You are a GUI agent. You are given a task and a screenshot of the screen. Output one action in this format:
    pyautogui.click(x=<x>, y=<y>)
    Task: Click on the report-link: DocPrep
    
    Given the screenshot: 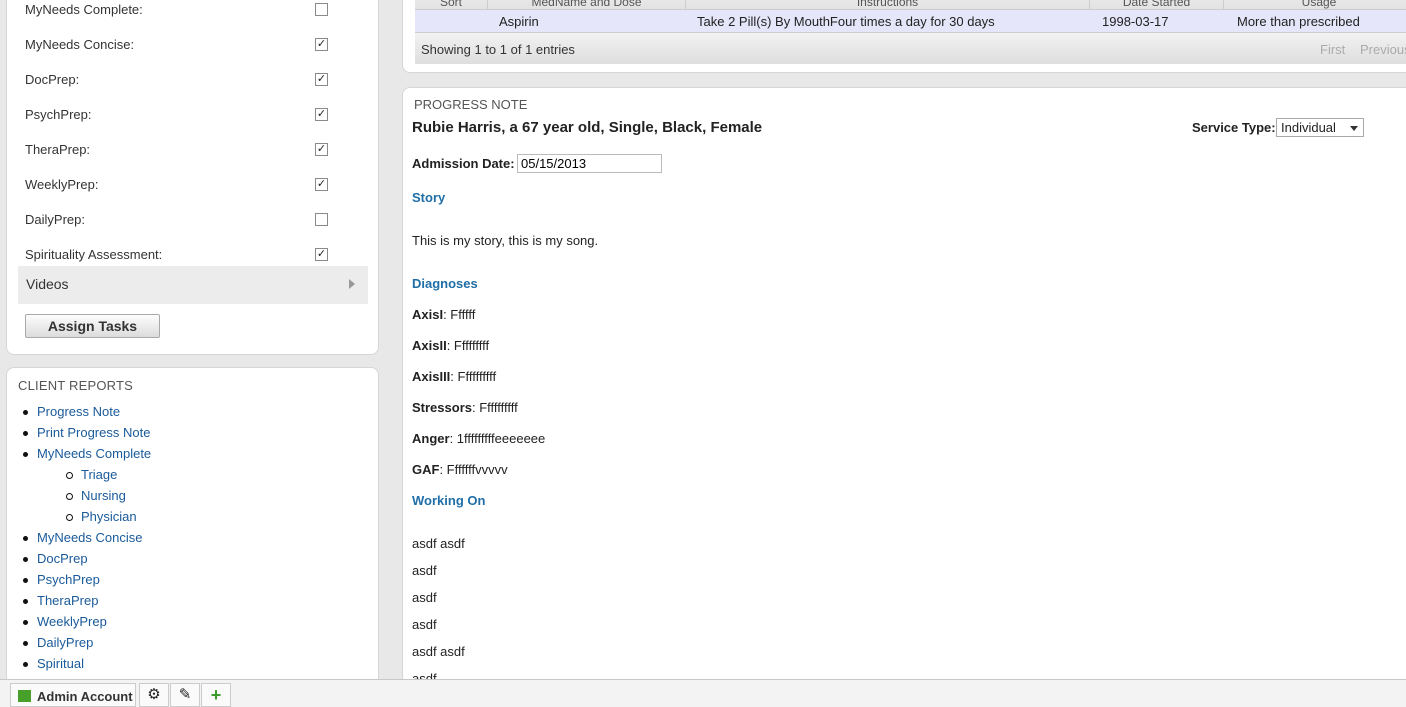 What is the action you would take?
    pyautogui.click(x=62, y=558)
    